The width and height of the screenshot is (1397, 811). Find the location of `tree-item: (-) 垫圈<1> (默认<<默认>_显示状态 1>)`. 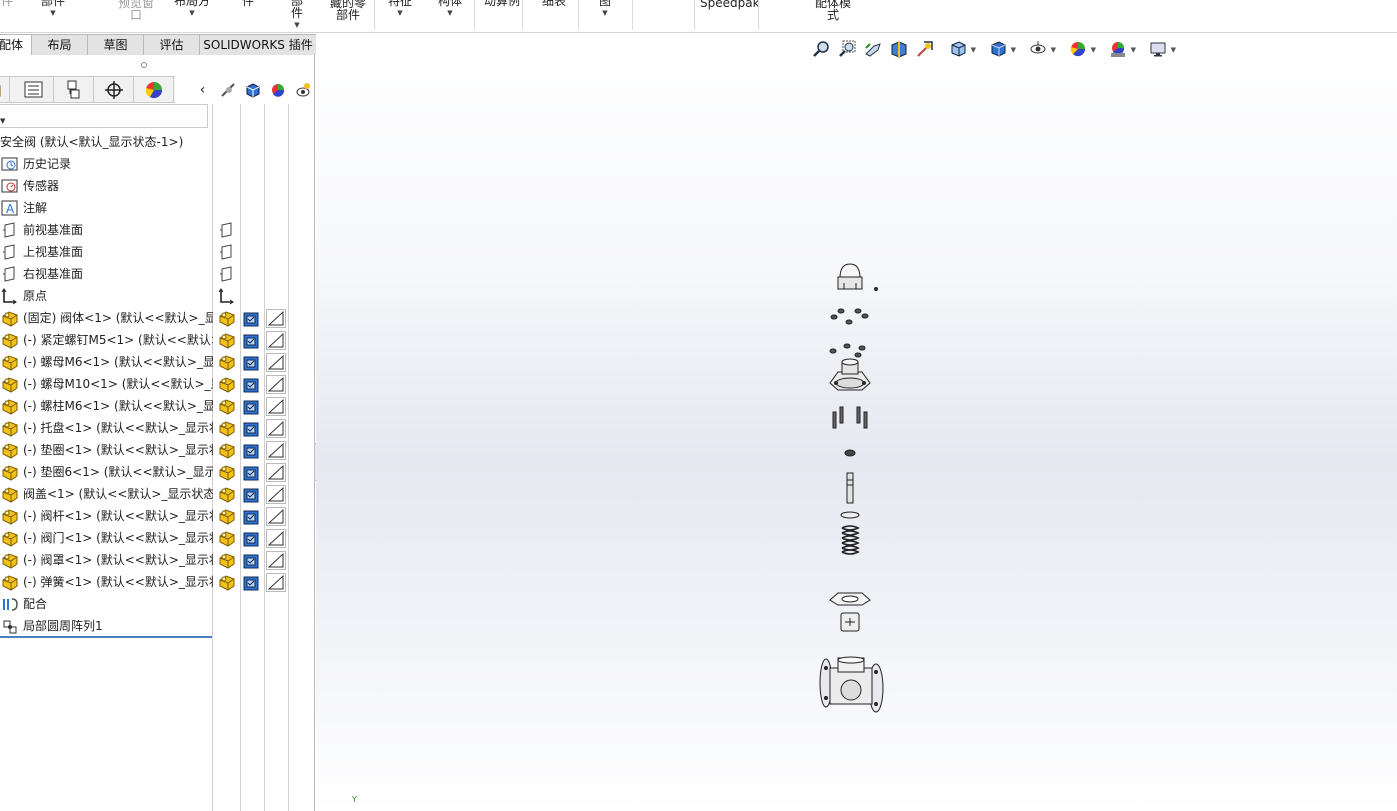

tree-item: (-) 垫圈<1> (默认<<默认>_显示状态 1>) is located at coordinates (157, 450).